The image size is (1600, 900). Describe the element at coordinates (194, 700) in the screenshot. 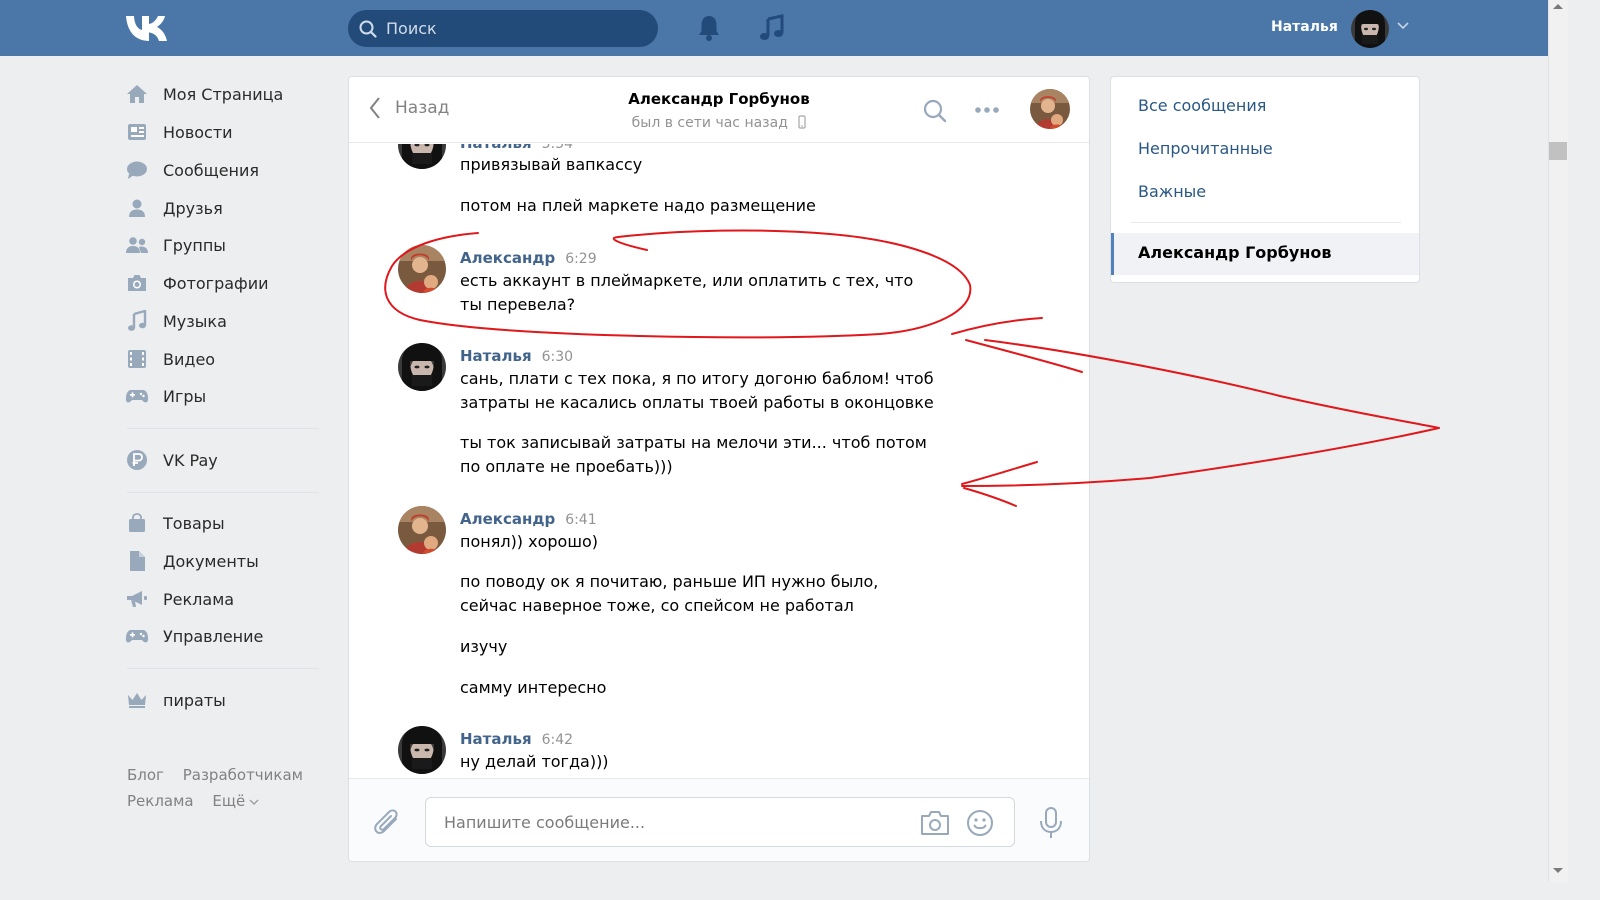

I see `nav-label: пираты` at that location.